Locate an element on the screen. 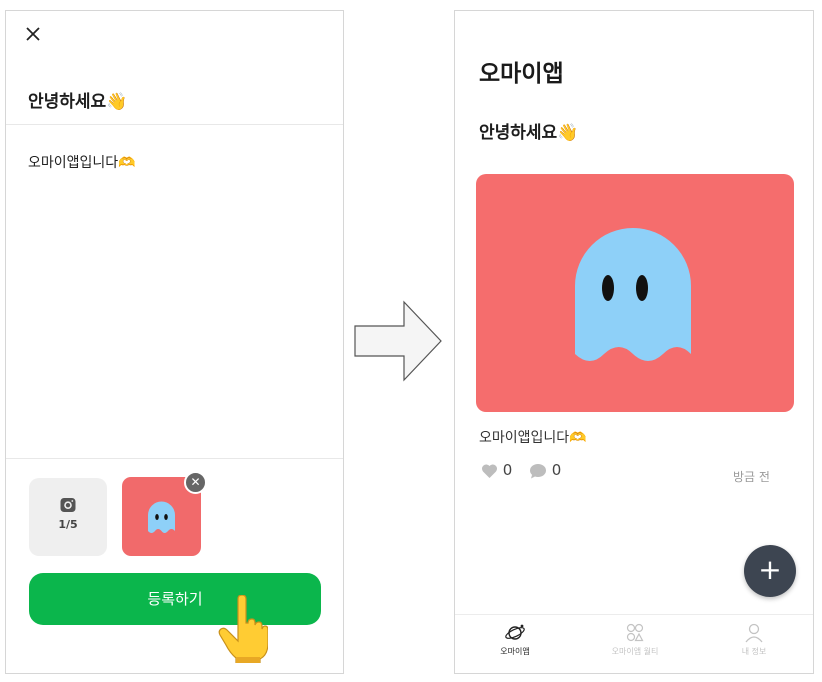 This screenshot has height=682, width=822. comment-count: 0 is located at coordinates (556, 470).